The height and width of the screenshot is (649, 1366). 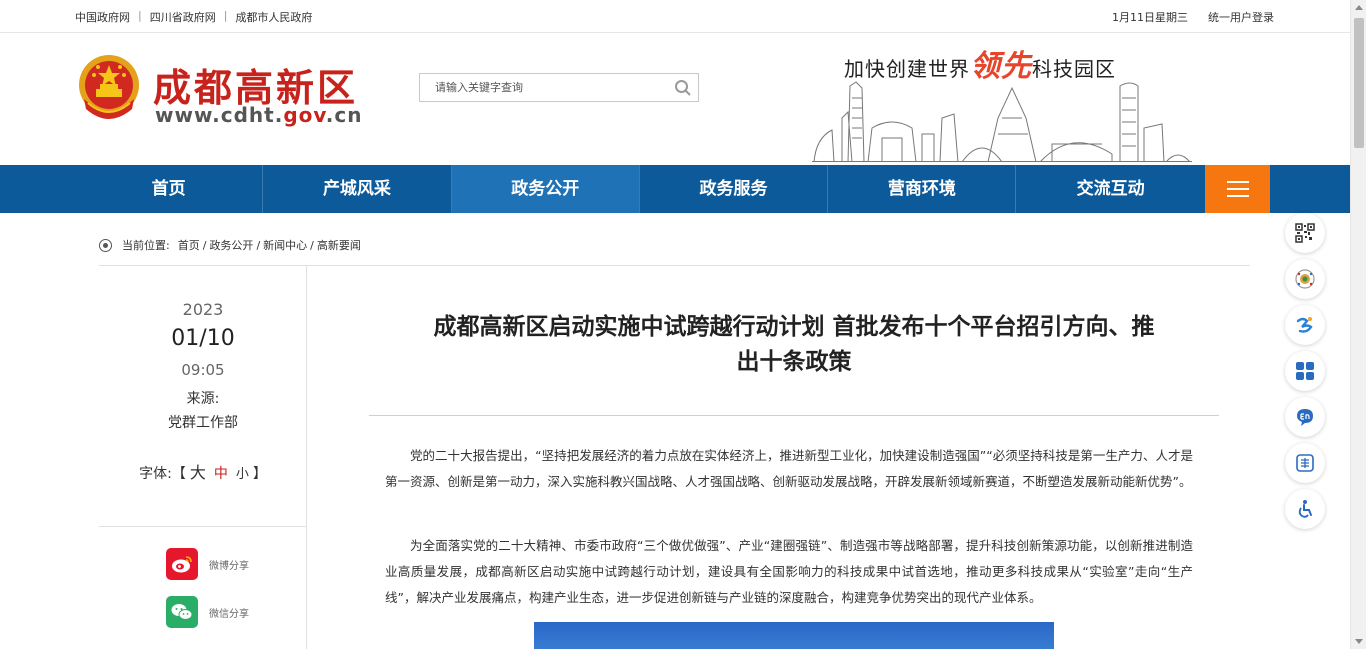 I want to click on font-size-control: 字体:【大中小】, so click(x=203, y=471).